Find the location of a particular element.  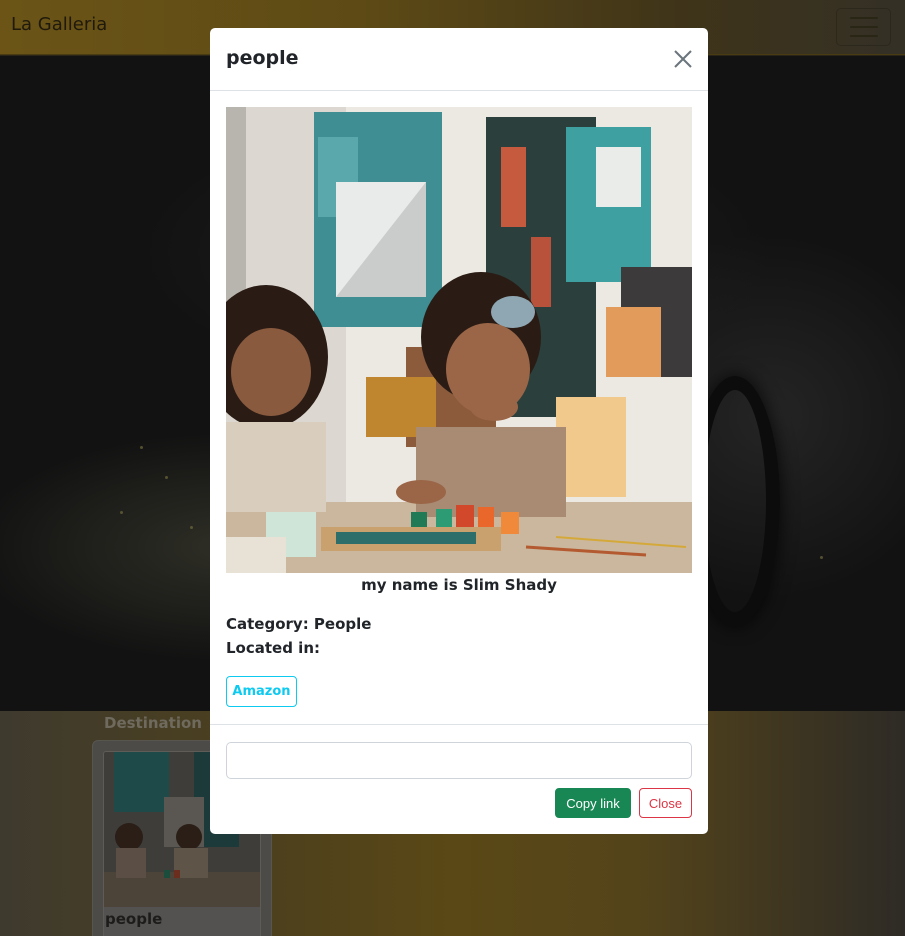

close-icon is located at coordinates (683, 59).